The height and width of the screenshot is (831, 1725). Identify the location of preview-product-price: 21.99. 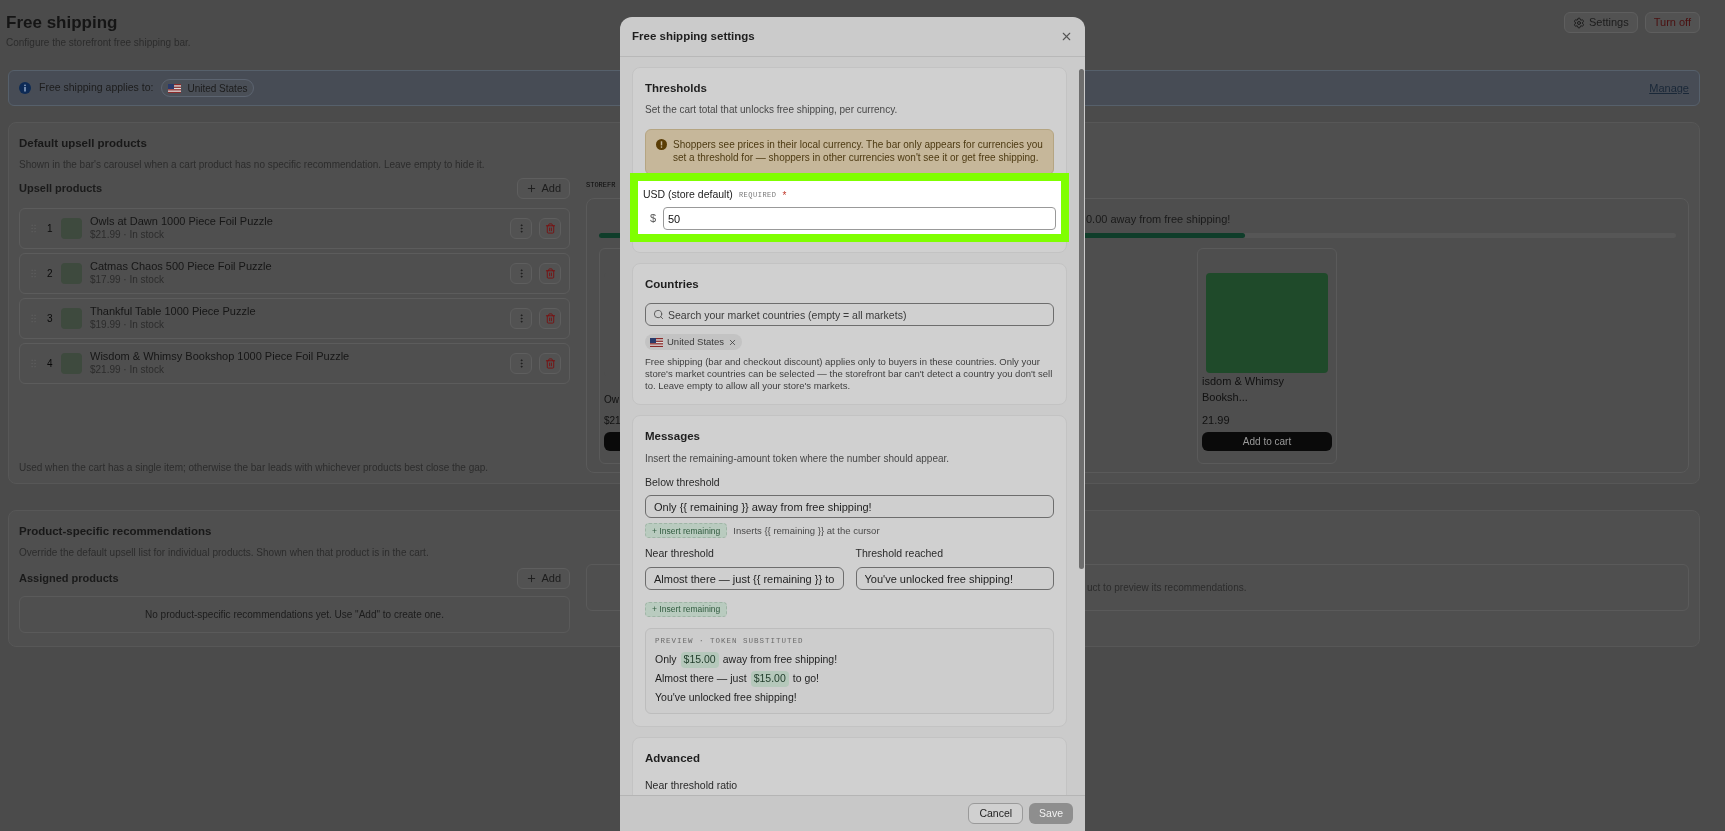
(1216, 420).